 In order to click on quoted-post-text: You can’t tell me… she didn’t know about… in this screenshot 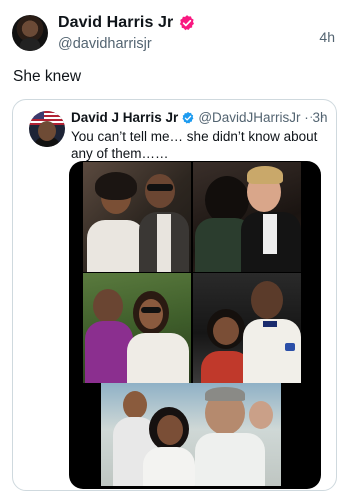, I will do `click(194, 145)`.